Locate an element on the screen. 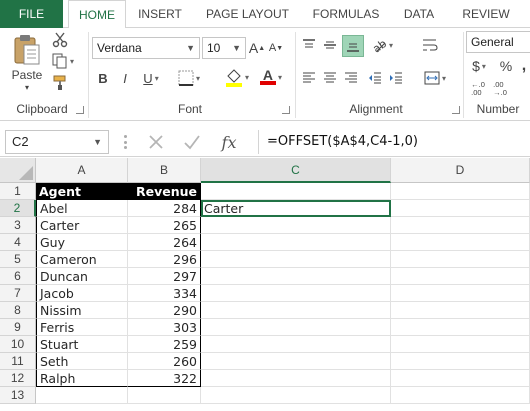  tab-home: HOME is located at coordinates (97, 14).